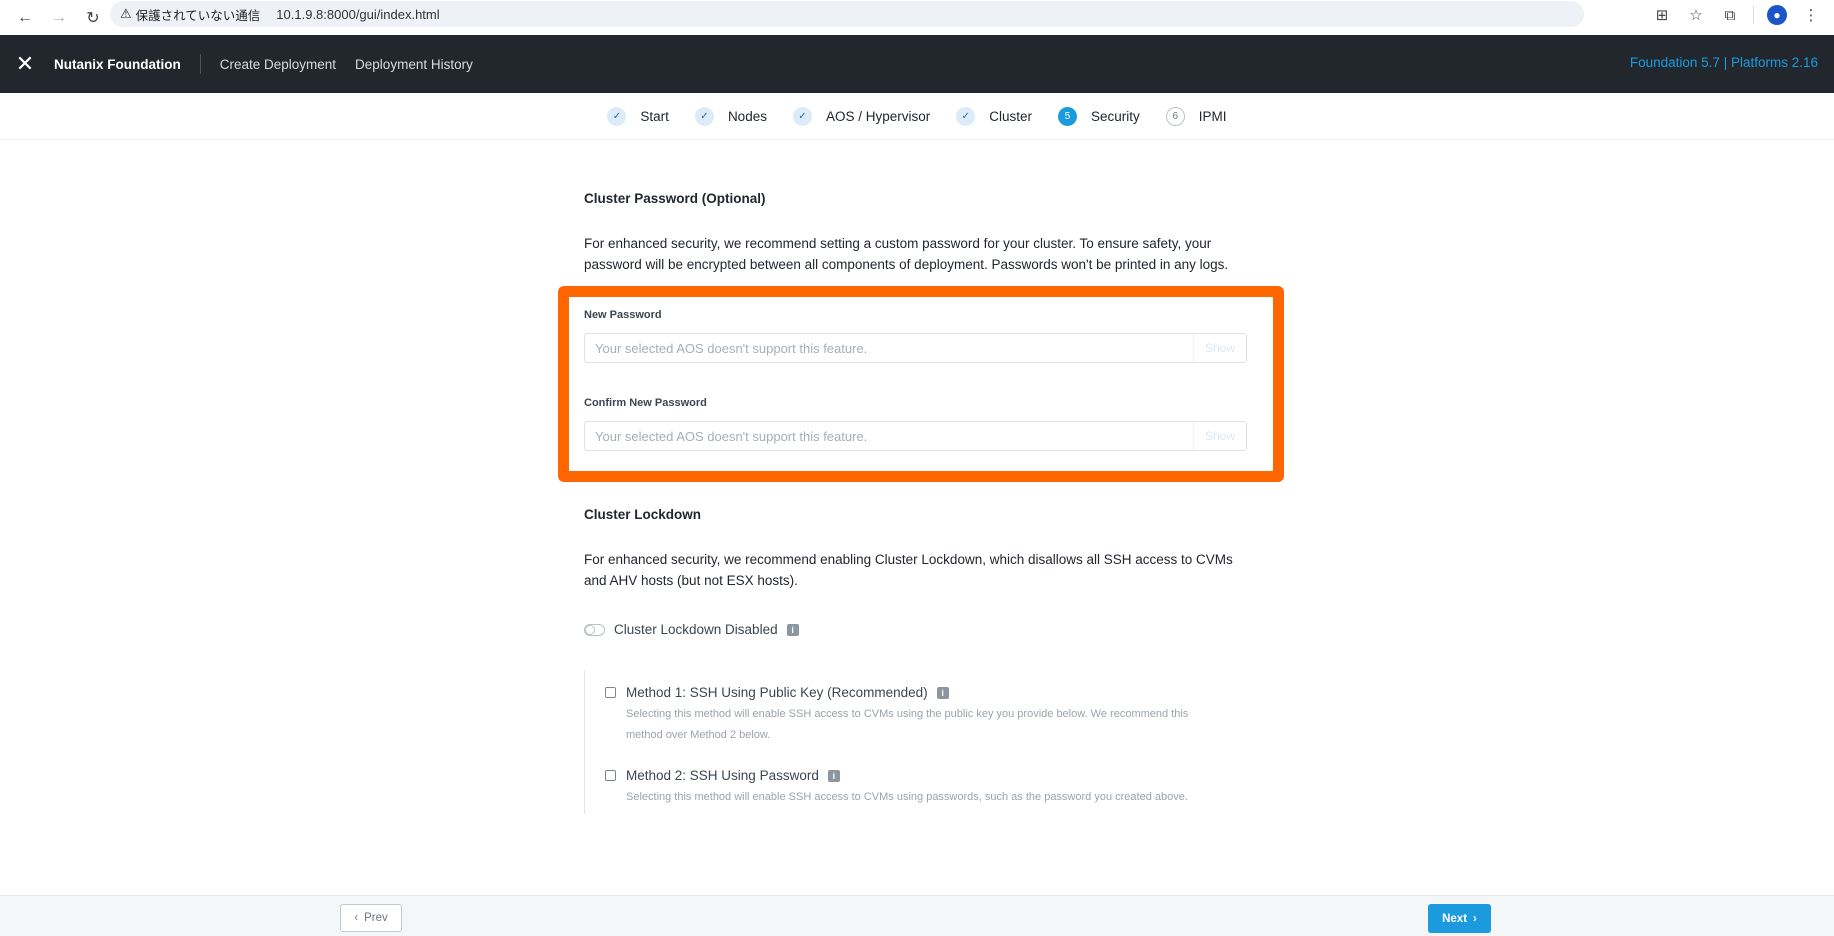  Describe the element at coordinates (610, 692) in the screenshot. I see `method1-checkbox` at that location.